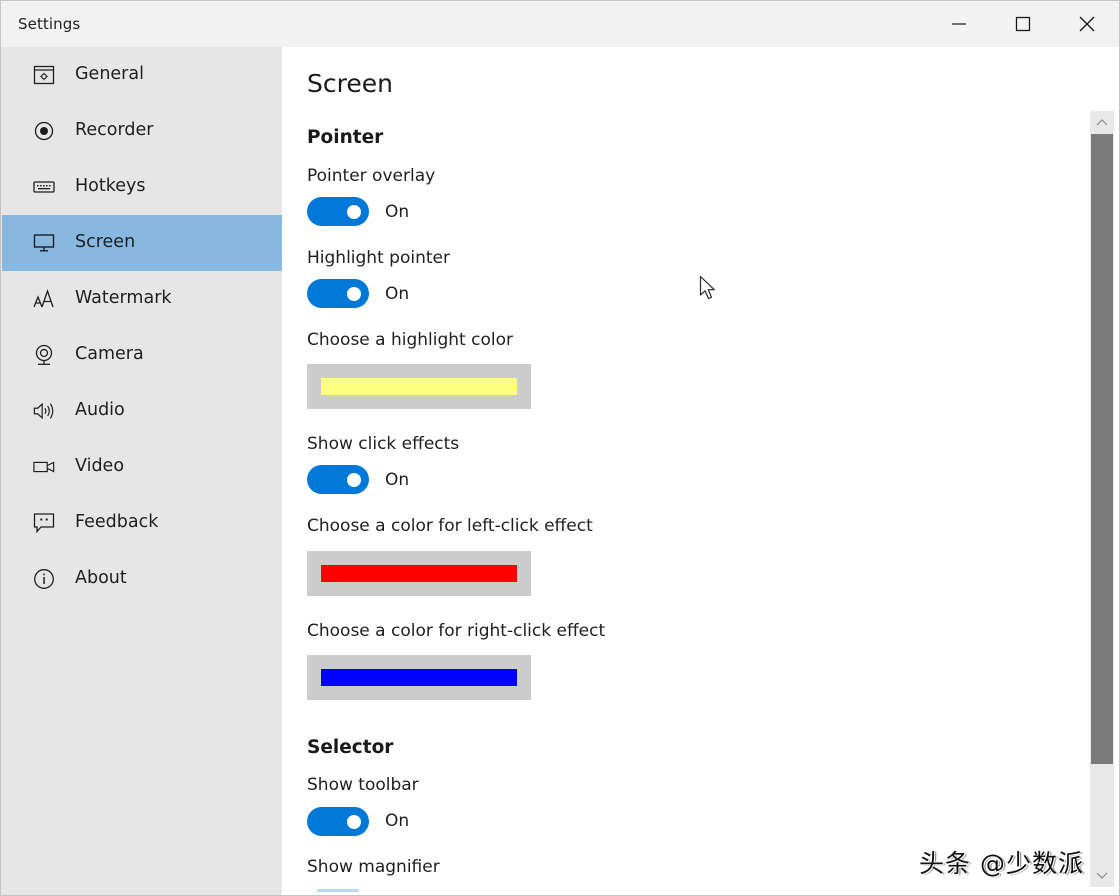 The width and height of the screenshot is (1120, 896). What do you see at coordinates (100, 410) in the screenshot?
I see `sidebar-item-label: Audio` at bounding box center [100, 410].